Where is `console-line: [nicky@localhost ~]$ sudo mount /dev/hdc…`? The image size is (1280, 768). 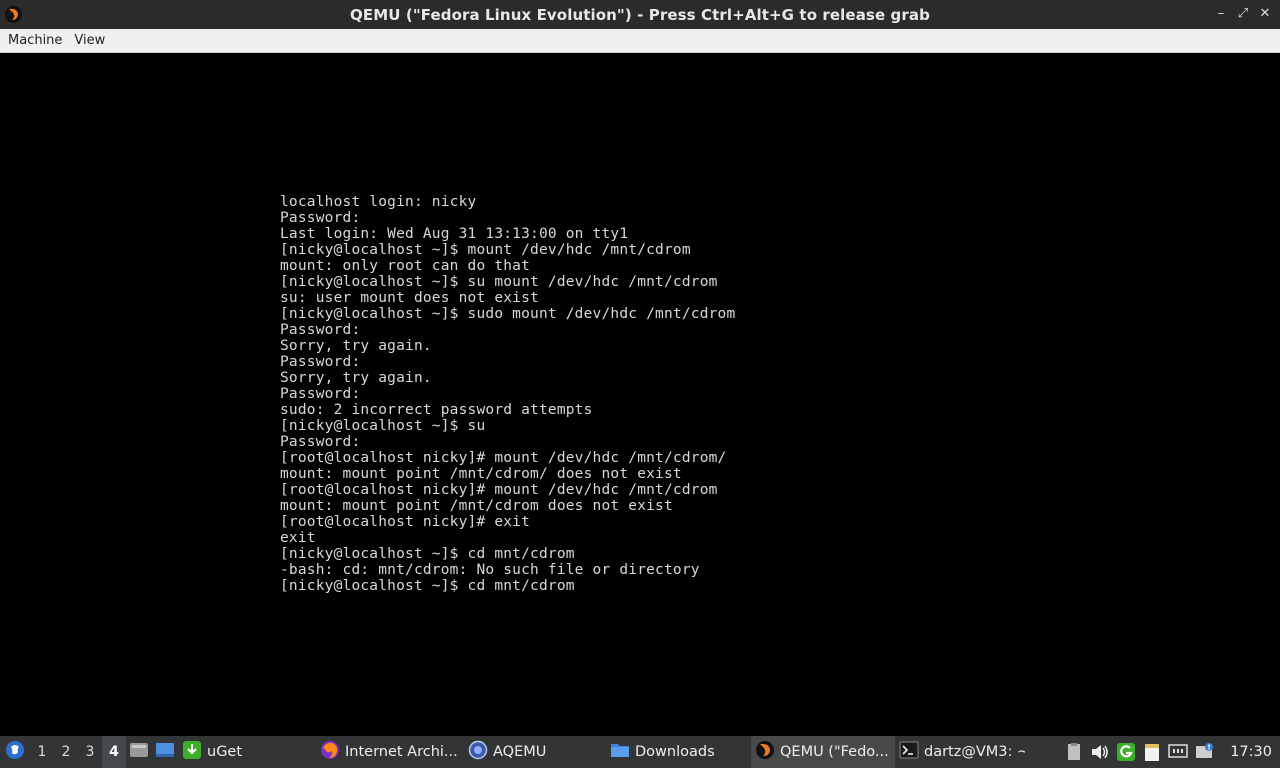
console-line: [nicky@localhost ~]$ sudo mount /dev/hdc… is located at coordinates (508, 314).